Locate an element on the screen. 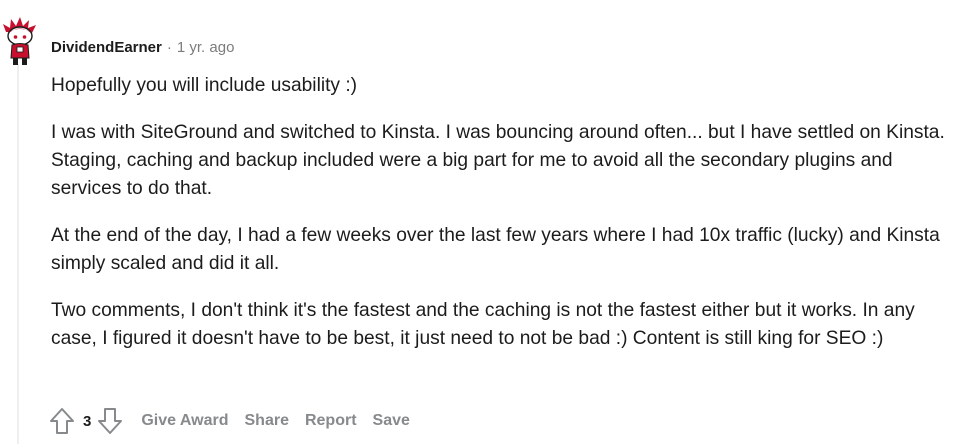 Image resolution: width=975 pixels, height=444 pixels. comment-meta: DividendEarner · 1 yr. ago is located at coordinates (142, 48).